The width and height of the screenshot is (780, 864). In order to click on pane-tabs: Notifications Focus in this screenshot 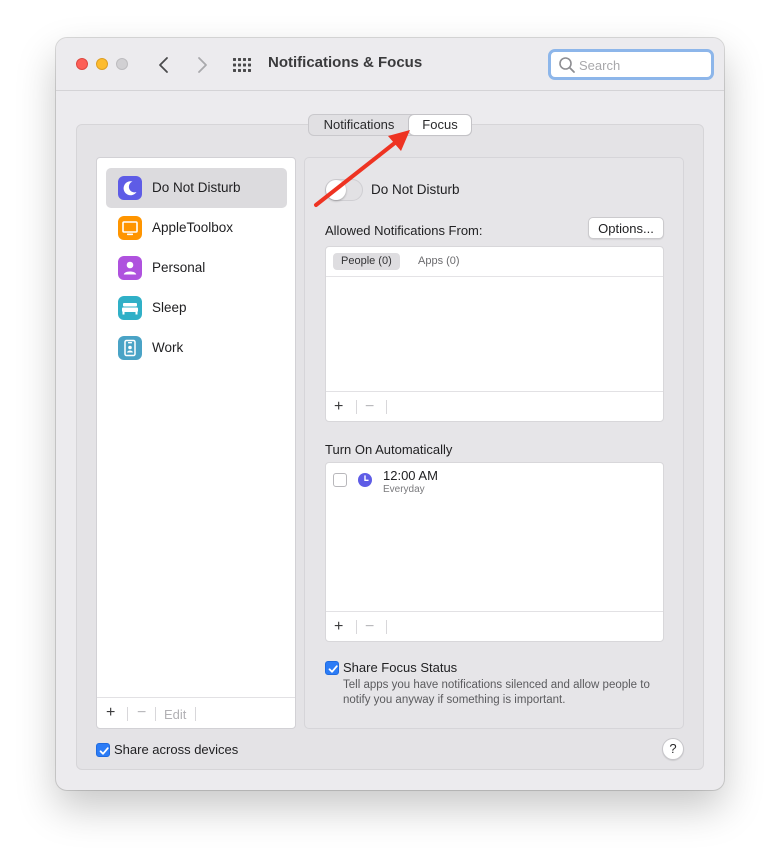, I will do `click(390, 125)`.